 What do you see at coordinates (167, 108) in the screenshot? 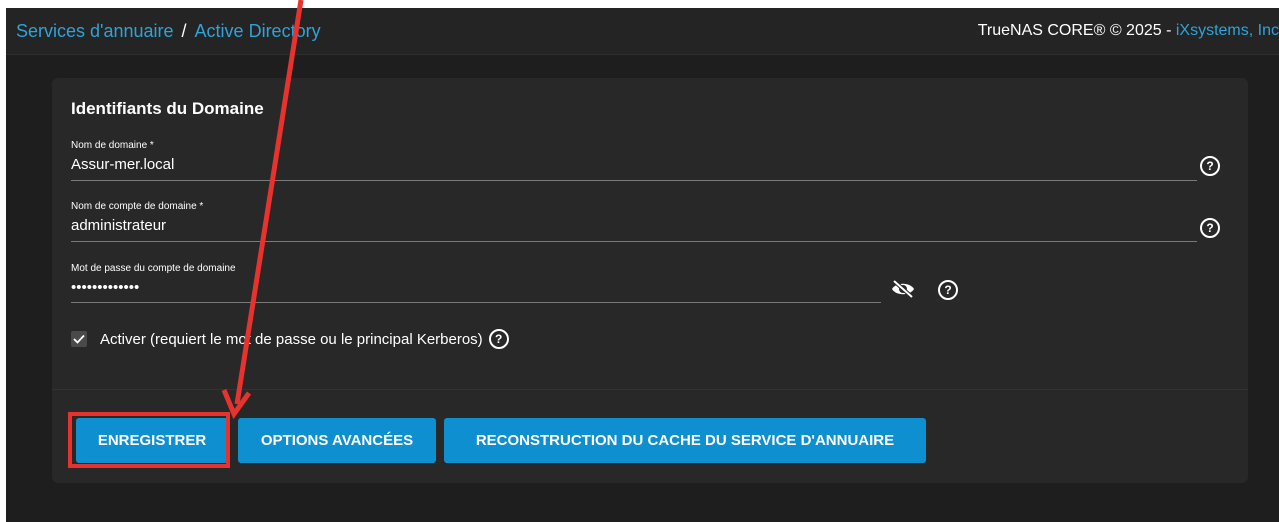
I see `card-title: Identifiants du Domaine` at bounding box center [167, 108].